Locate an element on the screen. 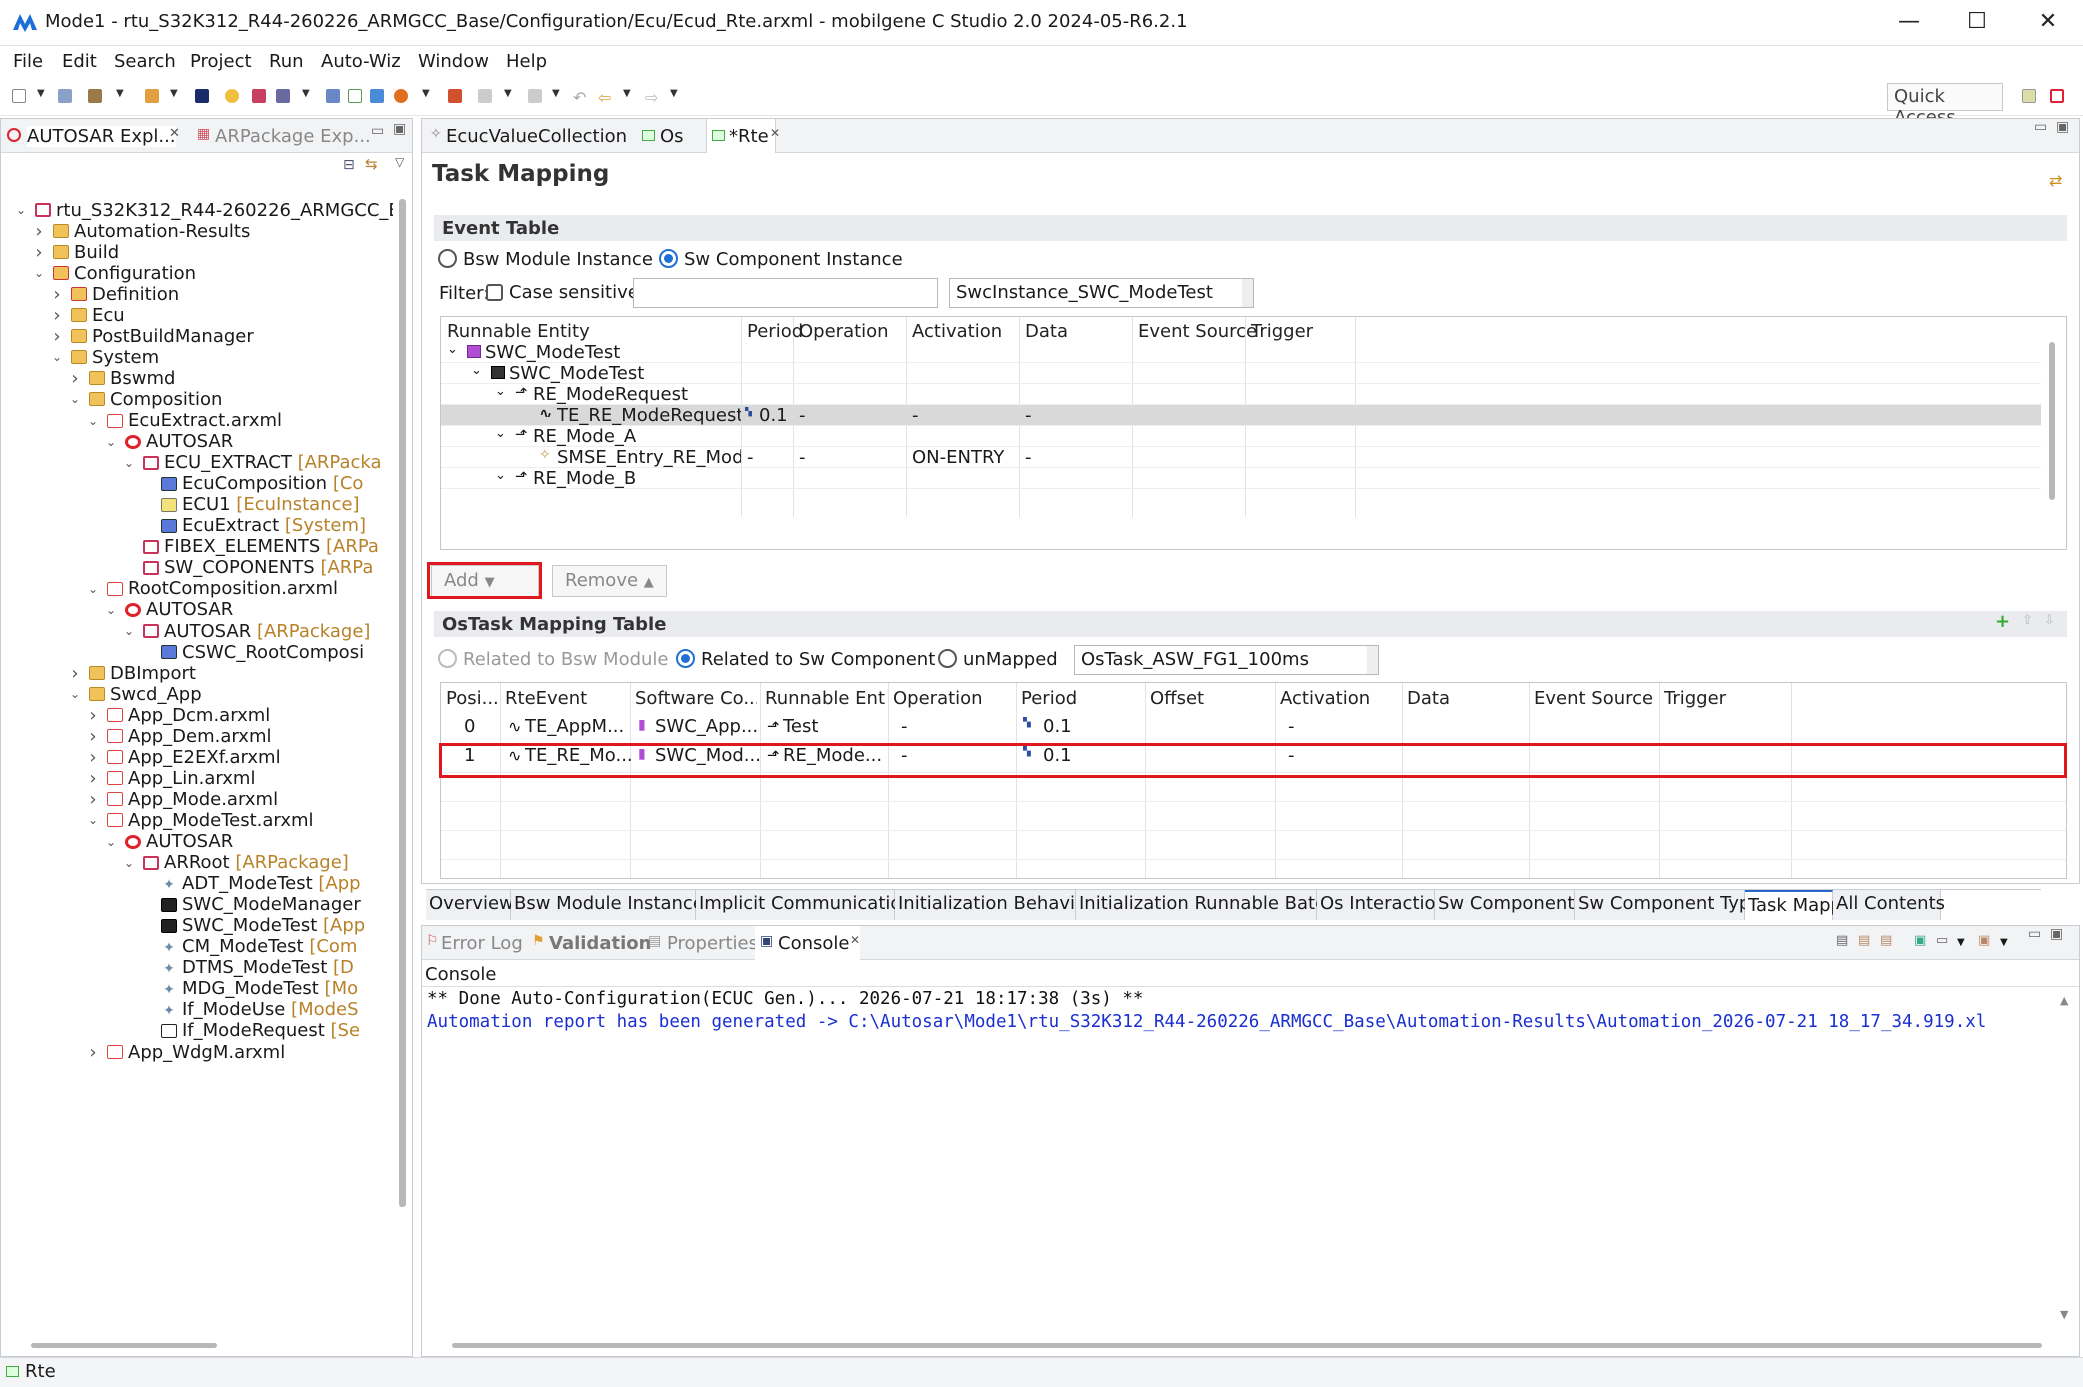 Image resolution: width=2083 pixels, height=1387 pixels. checkbox-indicator is located at coordinates (494, 292).